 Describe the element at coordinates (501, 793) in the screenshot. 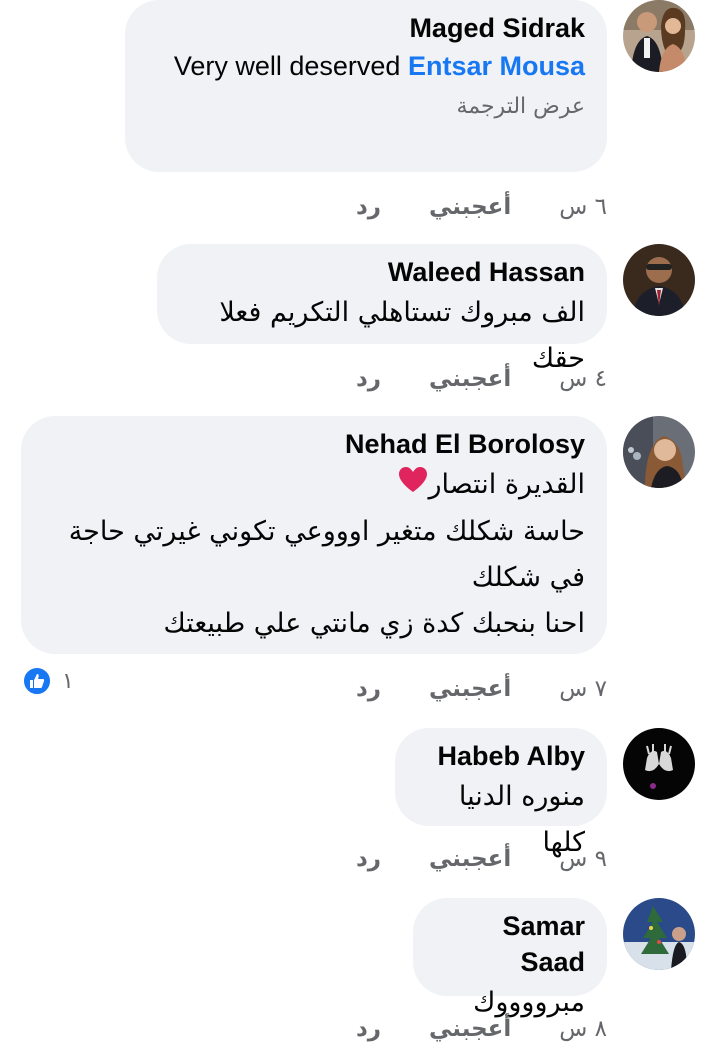

I see `comment-bubble: Habeb Alby منوره الدنيا كلها` at that location.